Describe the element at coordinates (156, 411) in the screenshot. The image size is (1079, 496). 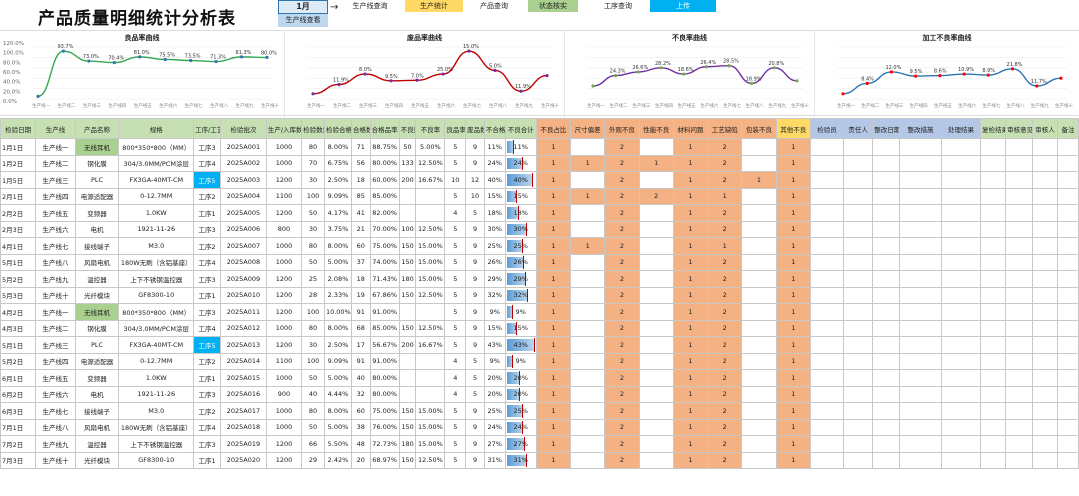
I see `table-cell: M3.0` at that location.